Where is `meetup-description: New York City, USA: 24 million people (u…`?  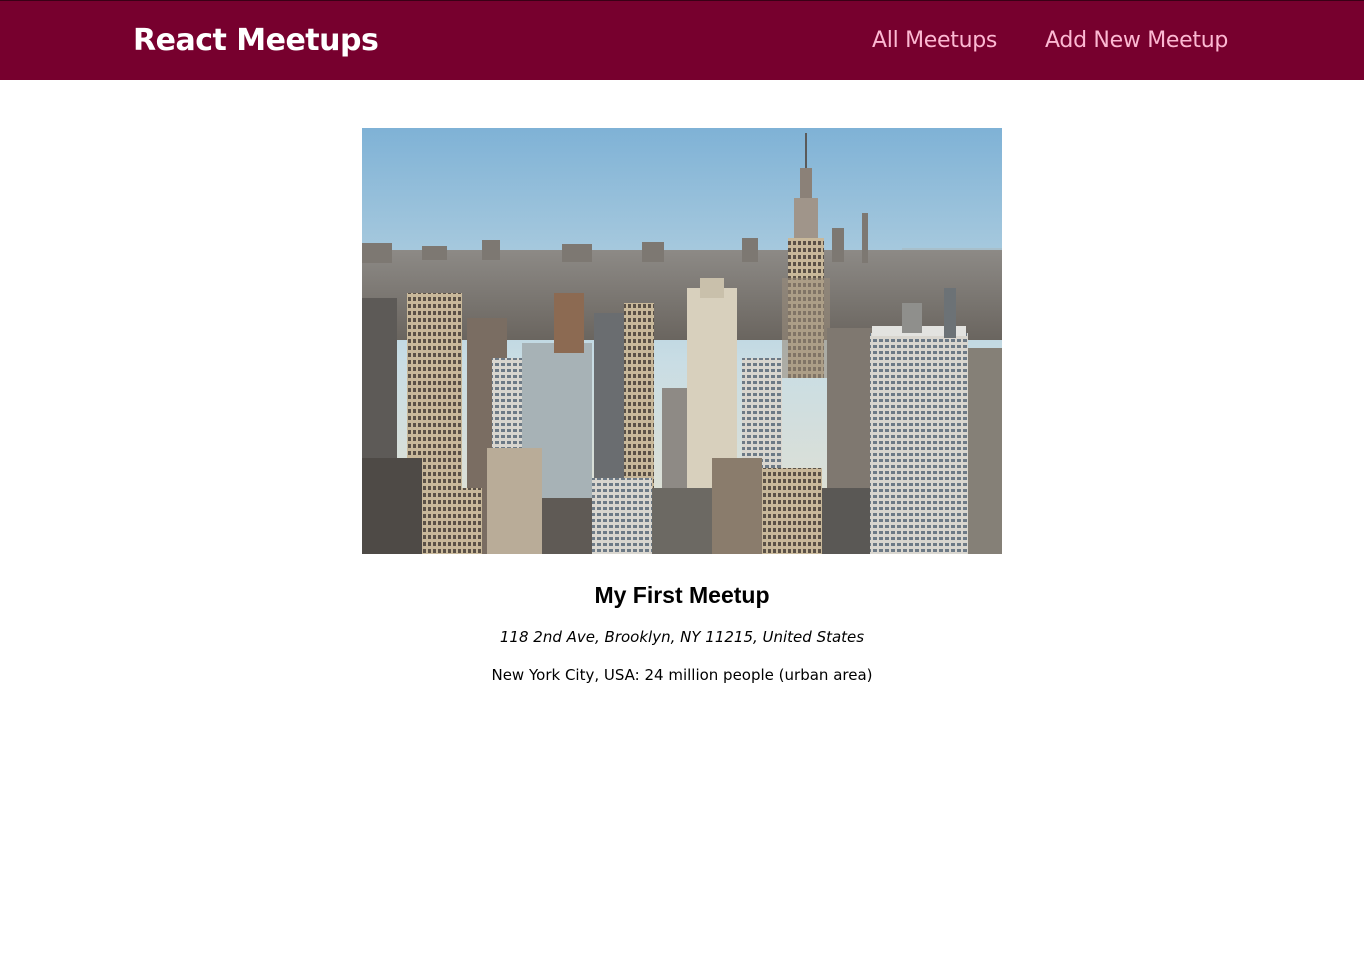 meetup-description: New York City, USA: 24 million people (u… is located at coordinates (682, 675).